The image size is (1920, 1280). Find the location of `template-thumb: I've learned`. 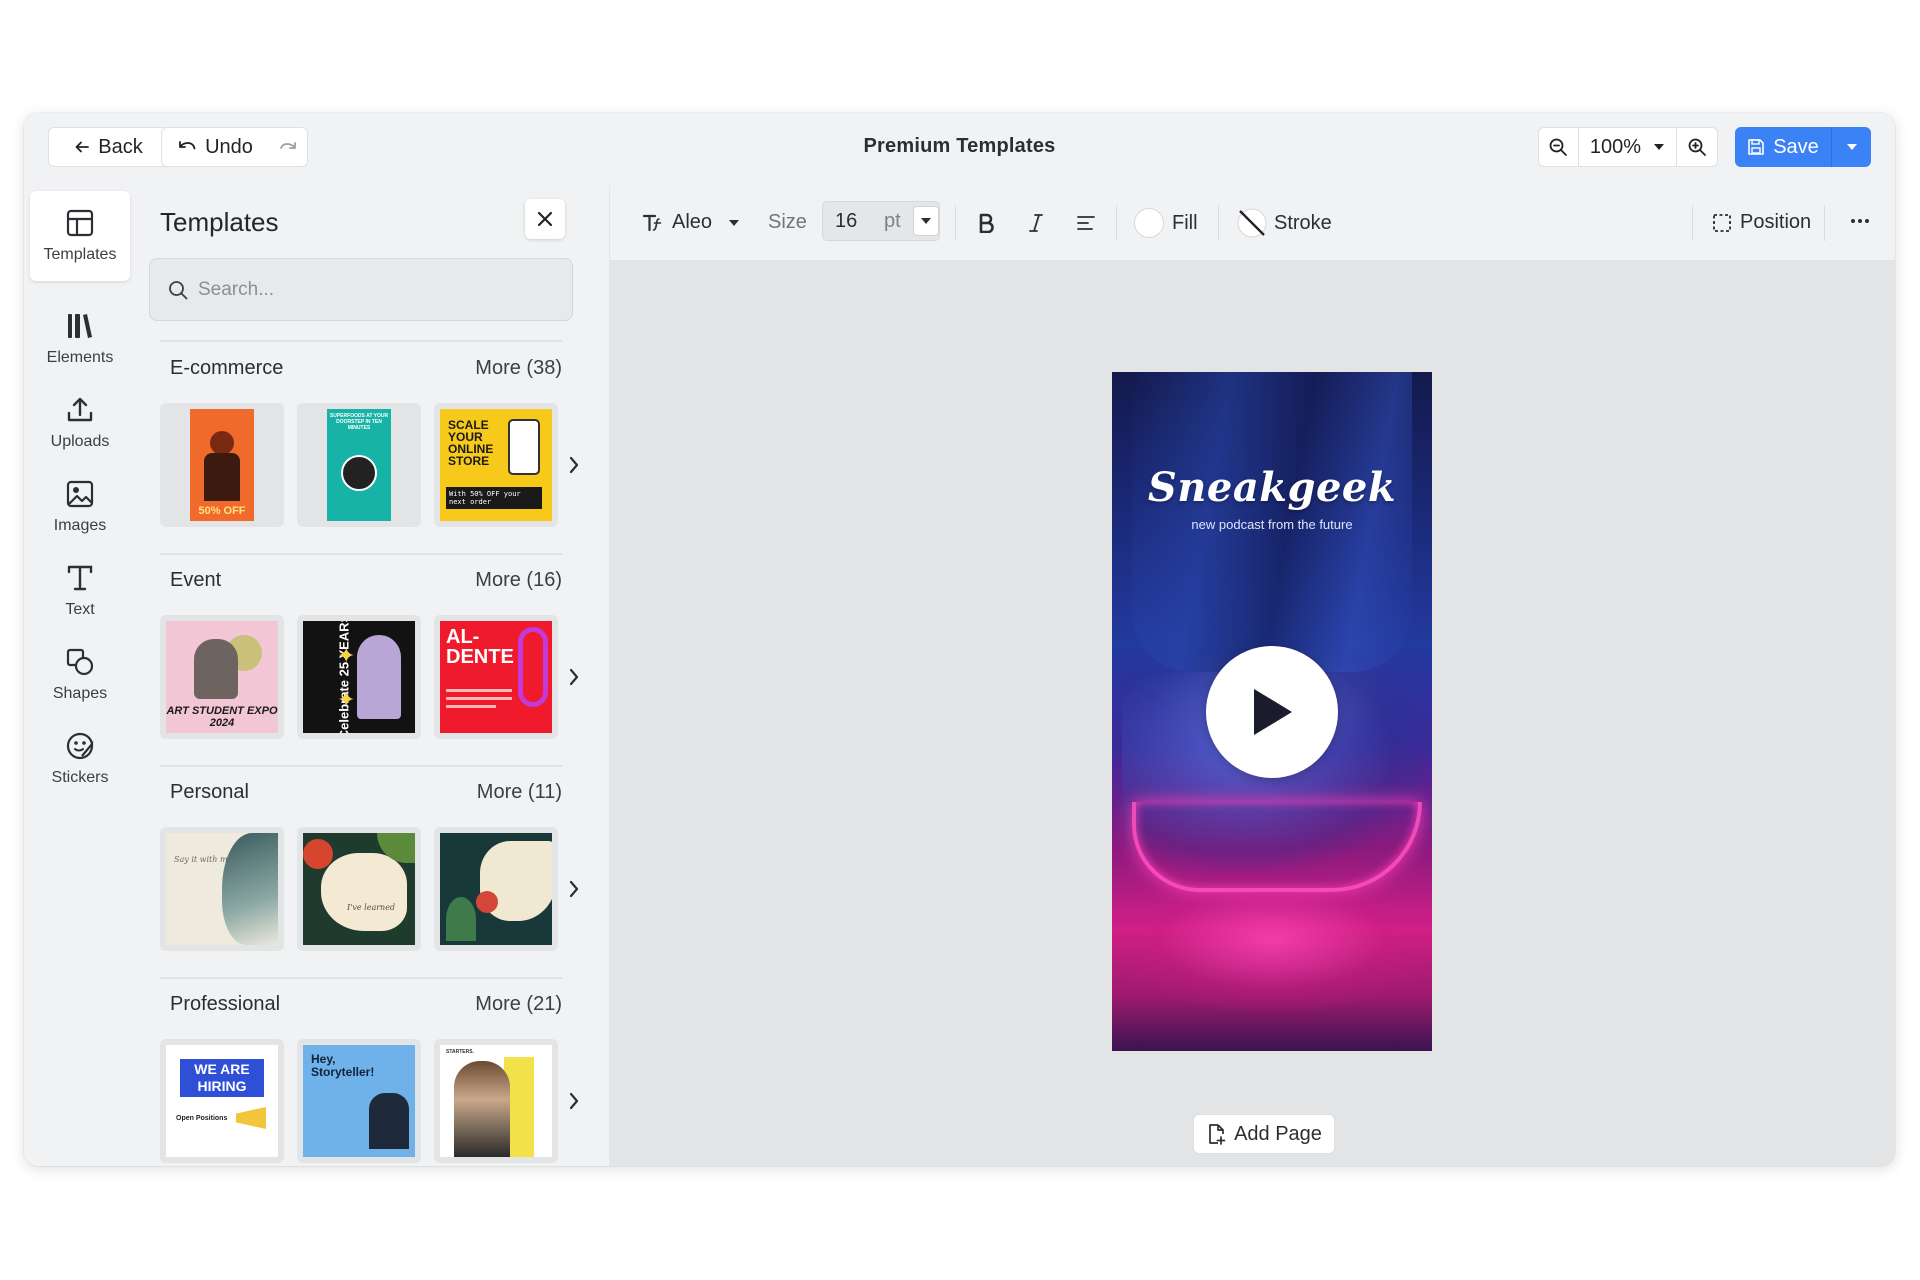

template-thumb: I've learned is located at coordinates (359, 889).